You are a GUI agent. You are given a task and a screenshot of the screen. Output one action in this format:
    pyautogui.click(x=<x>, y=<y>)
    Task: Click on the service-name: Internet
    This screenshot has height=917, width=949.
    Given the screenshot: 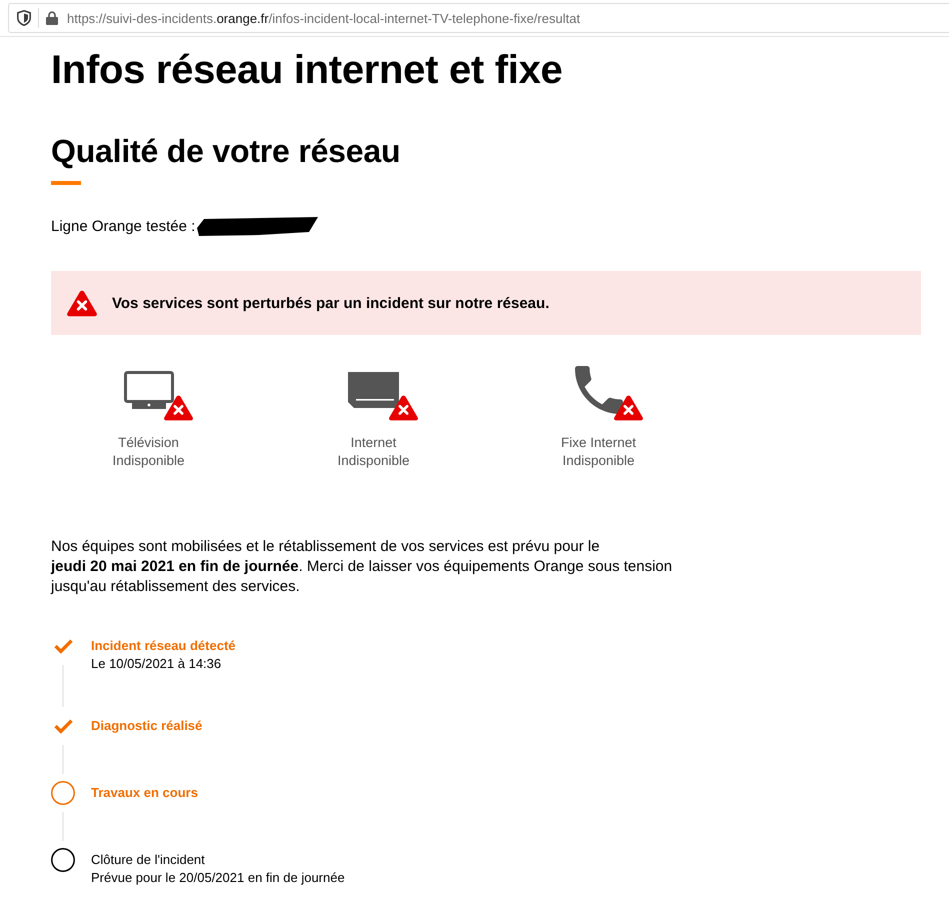 What is the action you would take?
    pyautogui.click(x=373, y=443)
    